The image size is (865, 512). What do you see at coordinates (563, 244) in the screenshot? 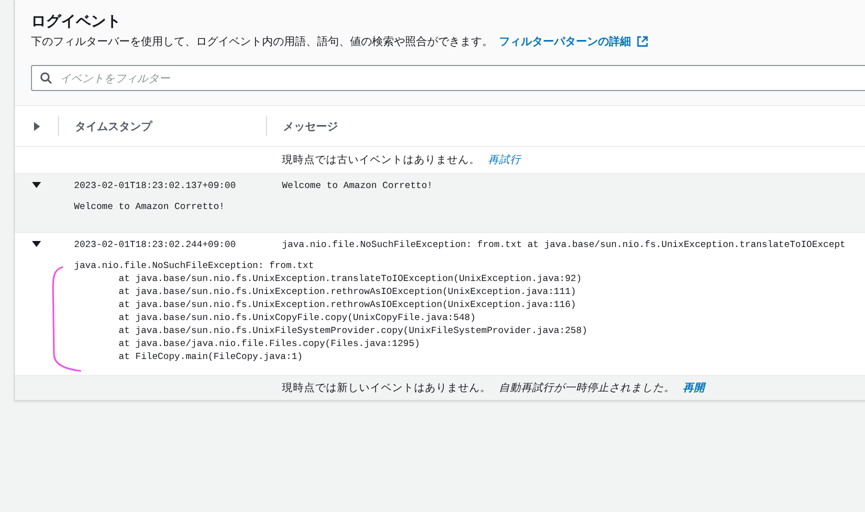
I see `message-cell-text: java.nio.file.NoSuchFileException: from.txt at java.base/sun.nio.fs.UnixException.translateToIOExcept` at bounding box center [563, 244].